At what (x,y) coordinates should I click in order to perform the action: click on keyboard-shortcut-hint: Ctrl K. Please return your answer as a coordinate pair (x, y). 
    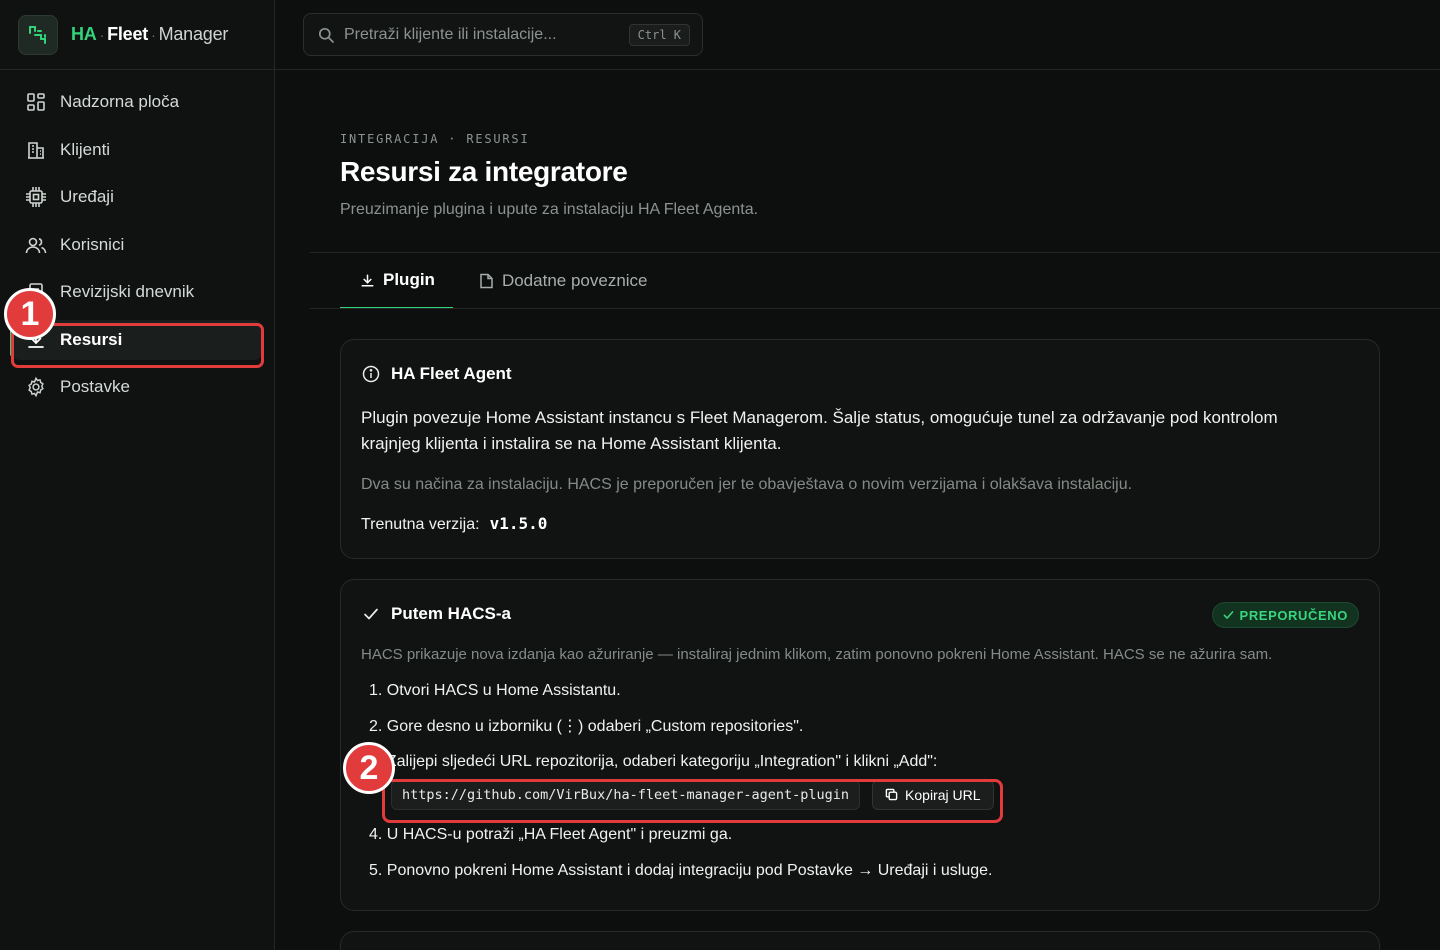
    Looking at the image, I should click on (659, 35).